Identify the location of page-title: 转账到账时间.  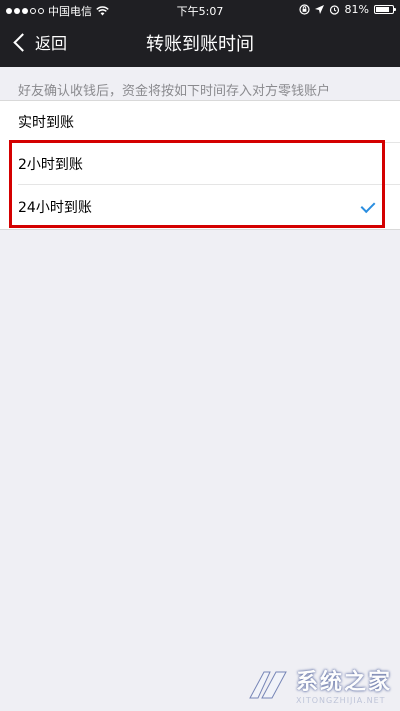
(200, 44).